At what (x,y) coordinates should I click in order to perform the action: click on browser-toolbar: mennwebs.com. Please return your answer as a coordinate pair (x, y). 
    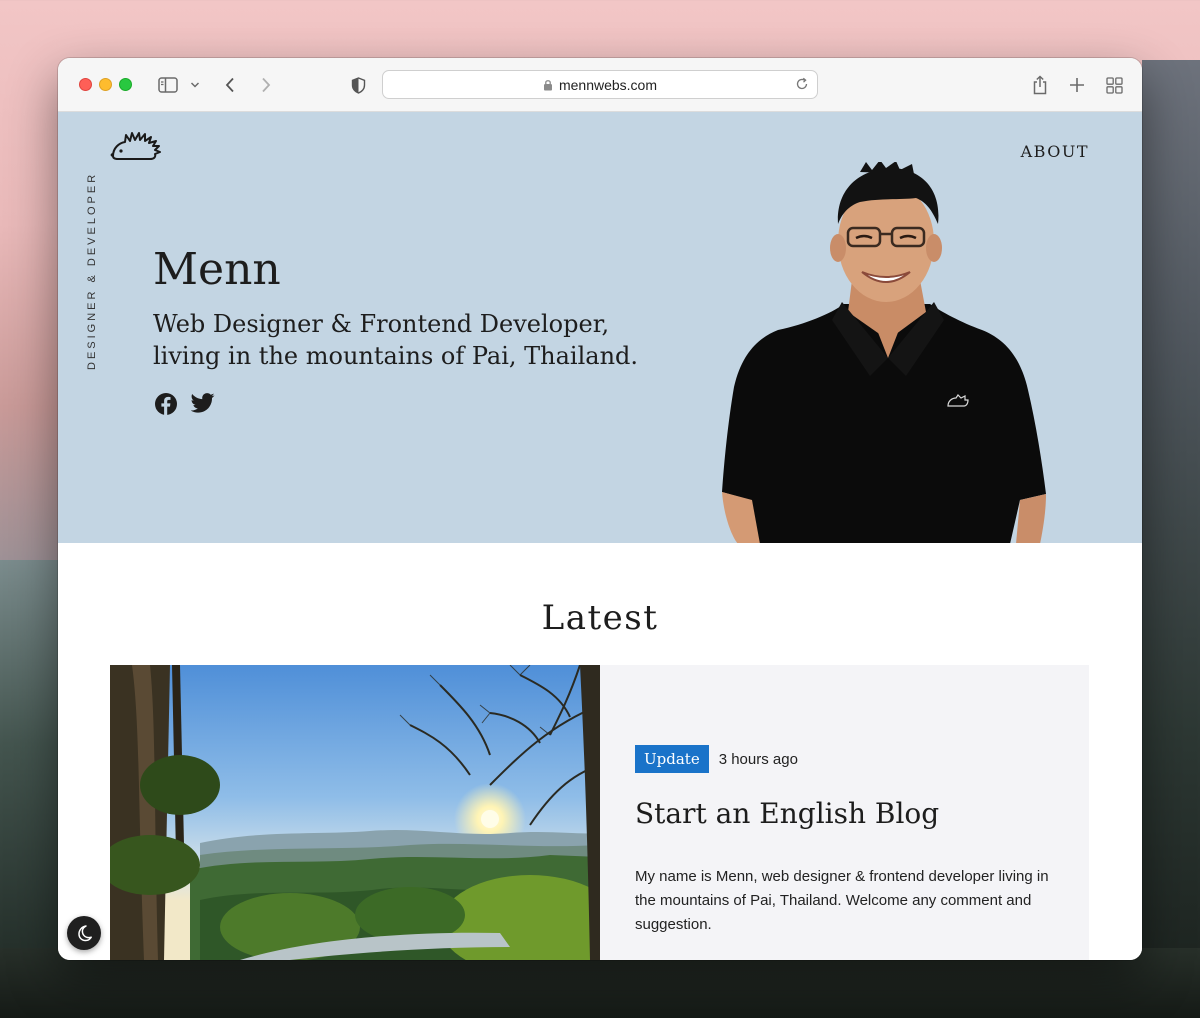
    Looking at the image, I should click on (600, 85).